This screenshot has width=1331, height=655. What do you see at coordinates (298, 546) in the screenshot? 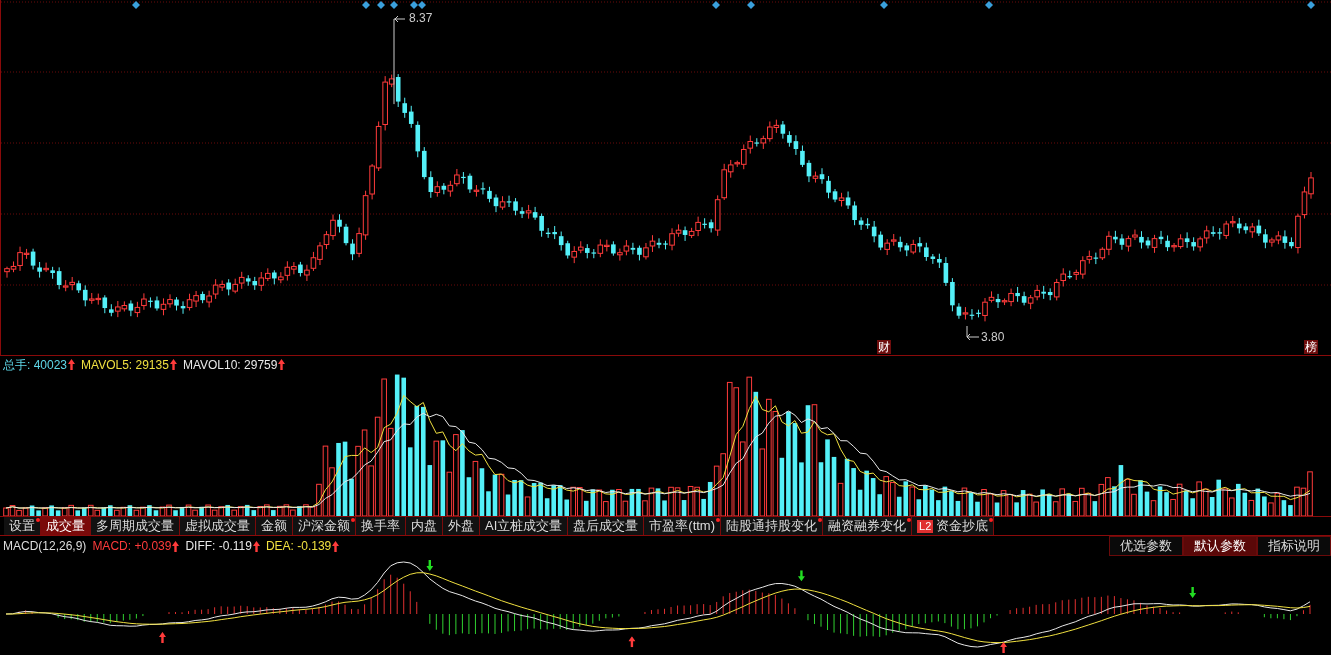
I see `indicator-value: DEA: -0.139` at bounding box center [298, 546].